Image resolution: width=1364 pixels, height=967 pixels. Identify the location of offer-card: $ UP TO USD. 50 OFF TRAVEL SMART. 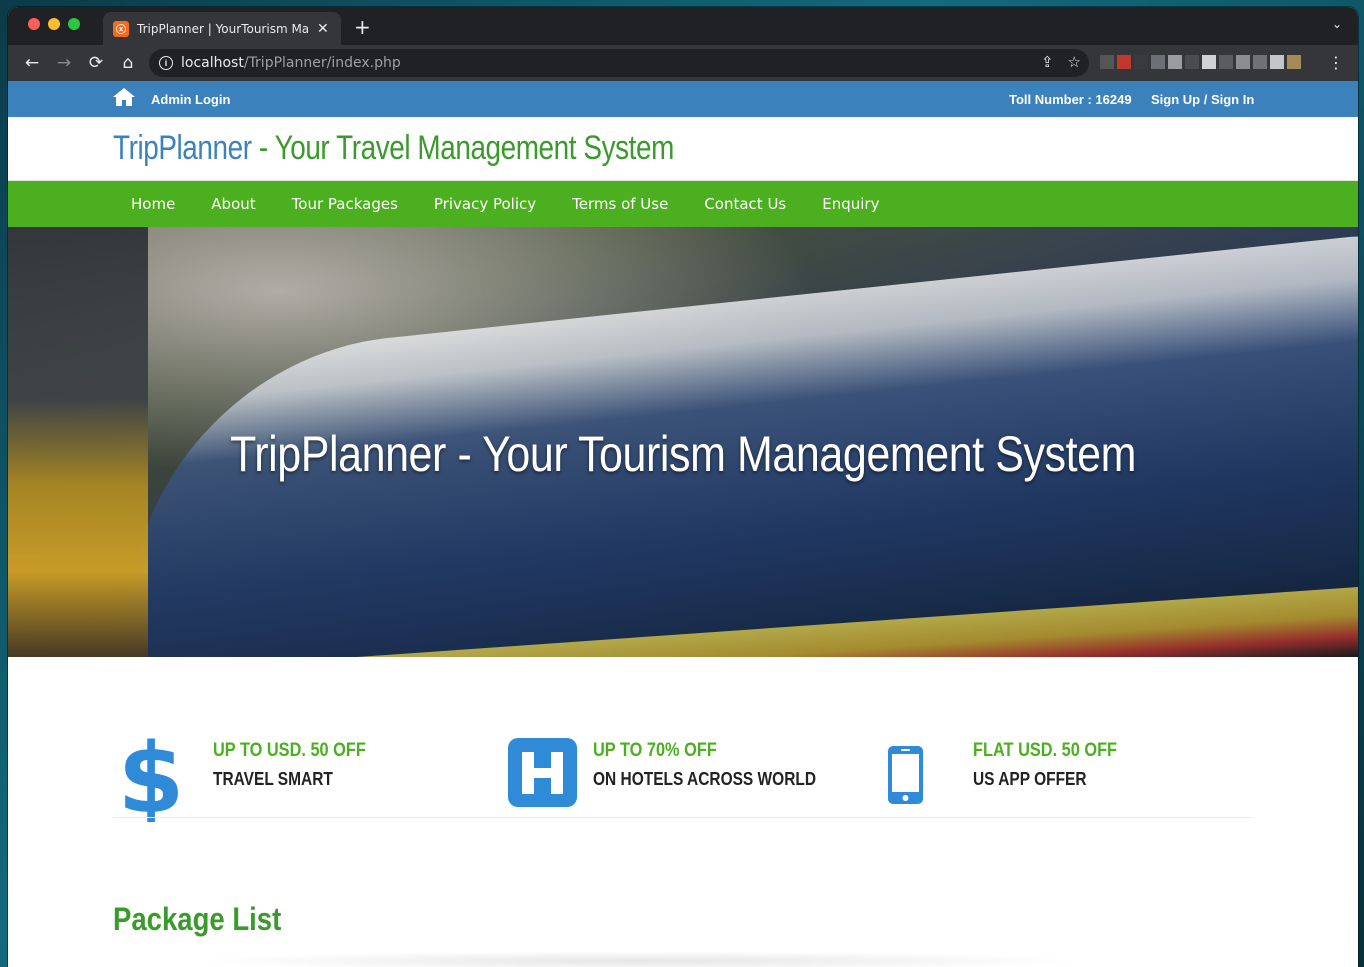
(293, 777).